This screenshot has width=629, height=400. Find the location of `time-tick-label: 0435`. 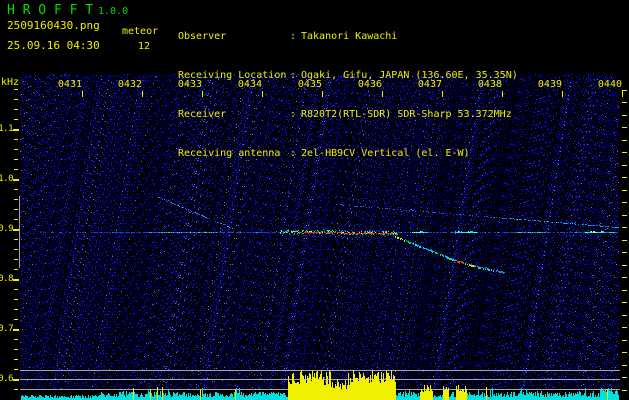

time-tick-label: 0435 is located at coordinates (309, 84).